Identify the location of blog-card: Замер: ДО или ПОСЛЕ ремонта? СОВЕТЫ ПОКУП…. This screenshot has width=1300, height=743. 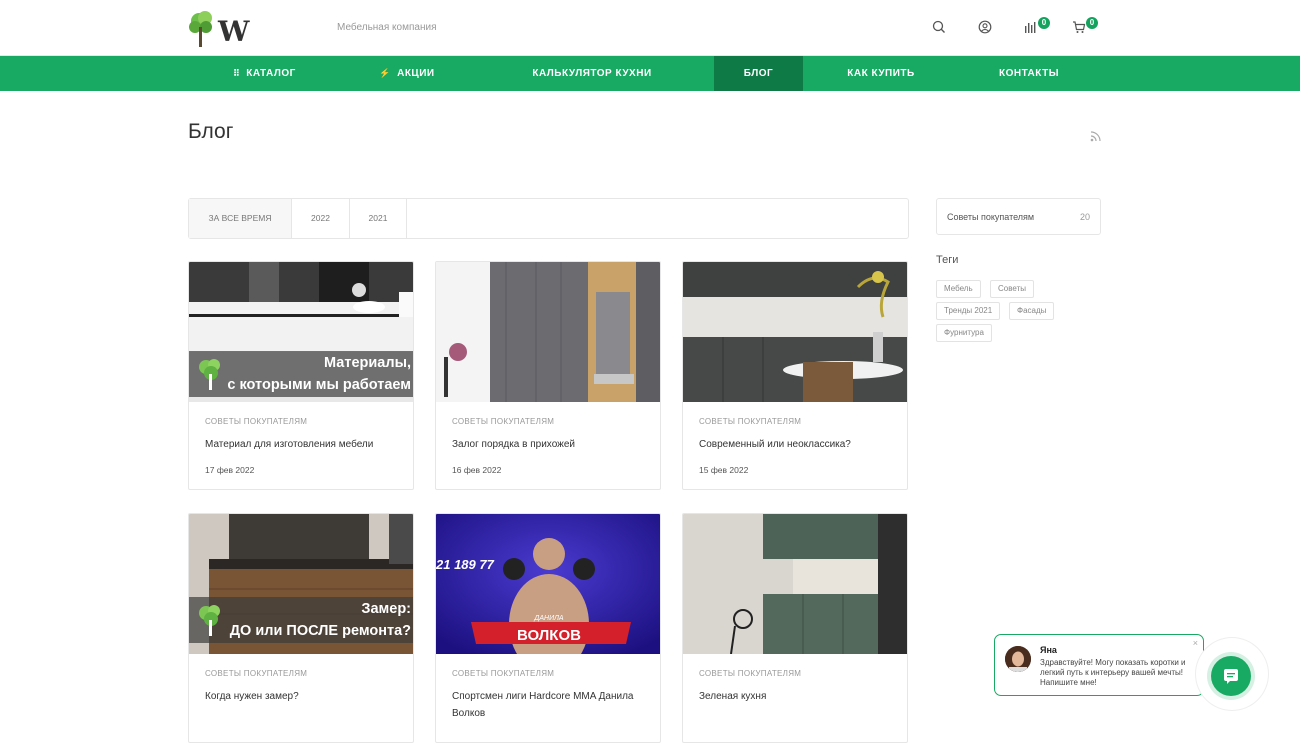
(301, 628).